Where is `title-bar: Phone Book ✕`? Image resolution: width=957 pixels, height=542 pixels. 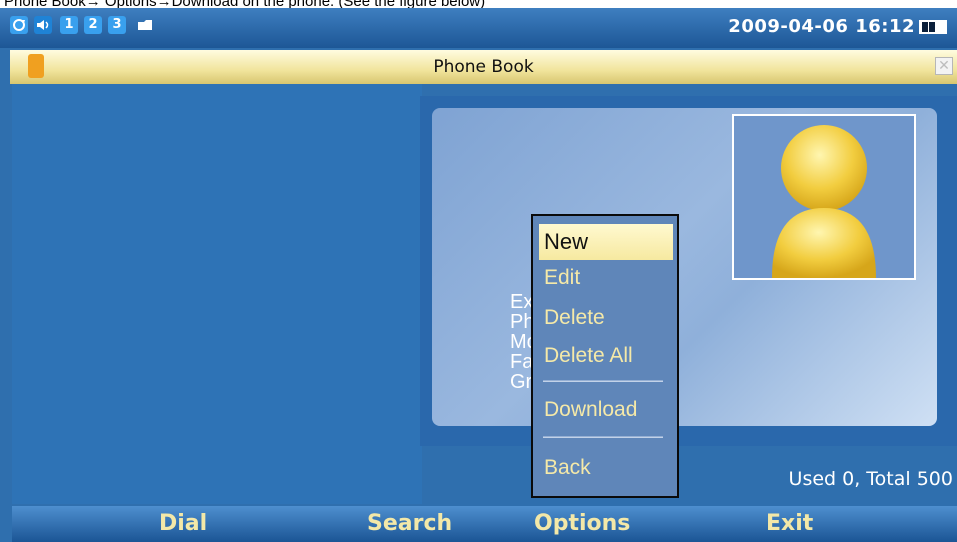 title-bar: Phone Book ✕ is located at coordinates (483, 67).